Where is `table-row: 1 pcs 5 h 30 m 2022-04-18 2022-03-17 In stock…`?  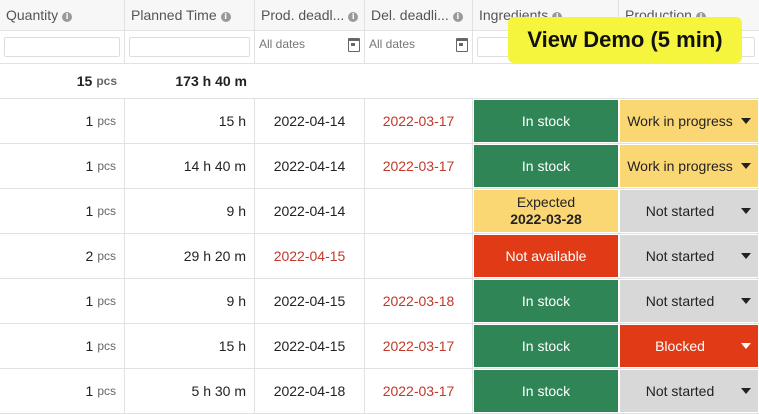
table-row: 1 pcs 5 h 30 m 2022-04-18 2022-03-17 In stock… is located at coordinates (379, 391).